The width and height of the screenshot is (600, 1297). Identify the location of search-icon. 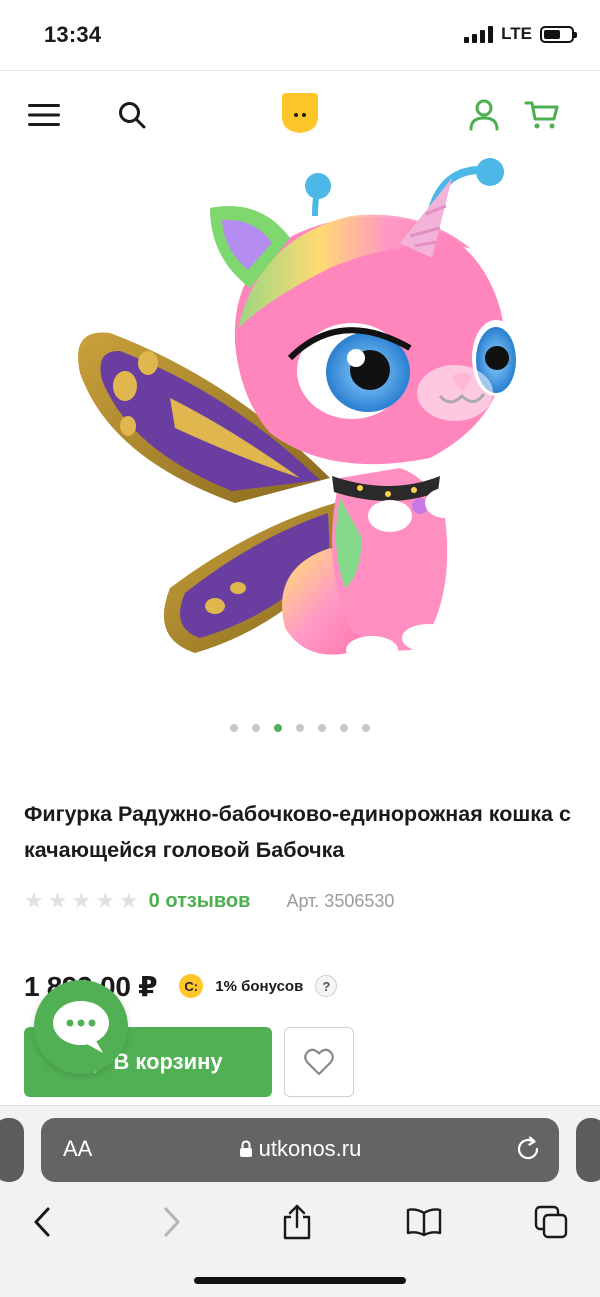
(132, 115).